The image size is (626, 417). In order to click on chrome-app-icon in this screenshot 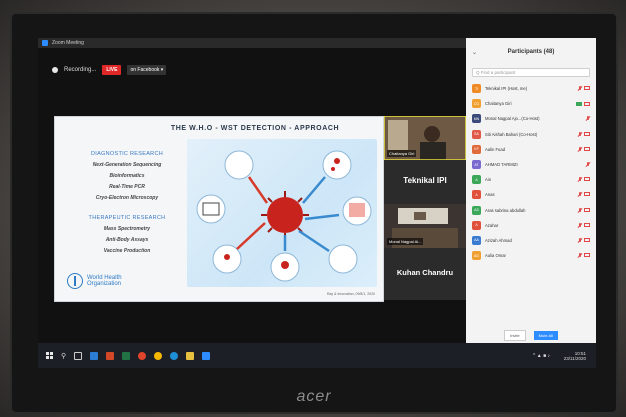, I will do `click(142, 355)`.